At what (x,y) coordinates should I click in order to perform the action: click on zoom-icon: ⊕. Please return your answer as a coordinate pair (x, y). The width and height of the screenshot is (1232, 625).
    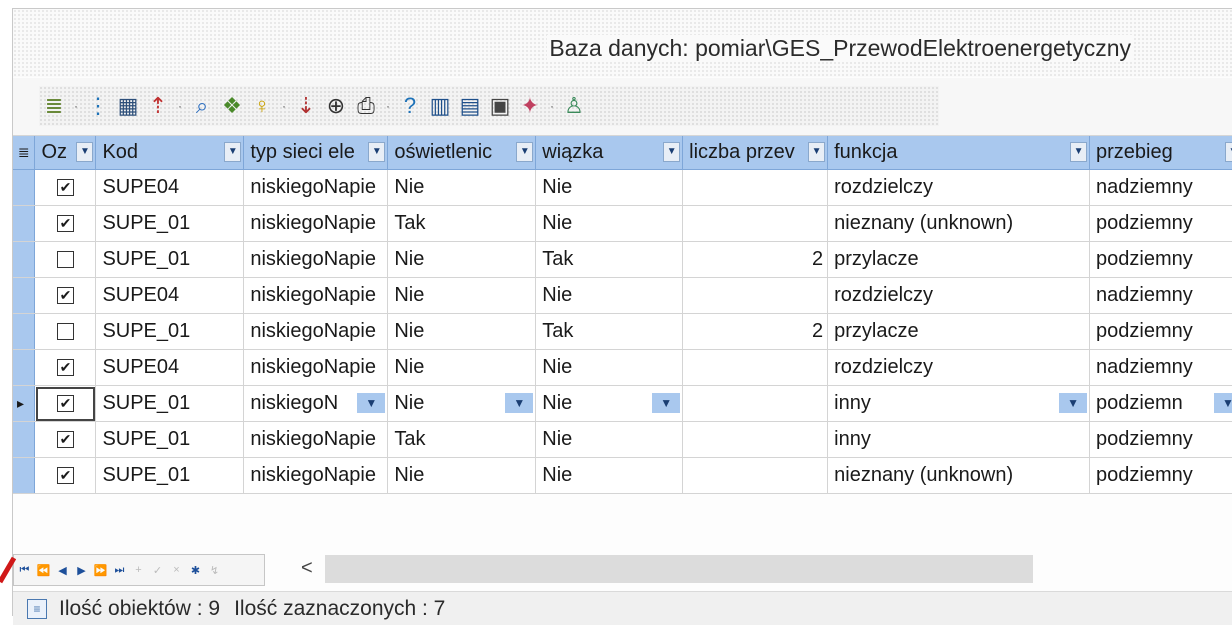
    Looking at the image, I should click on (336, 106).